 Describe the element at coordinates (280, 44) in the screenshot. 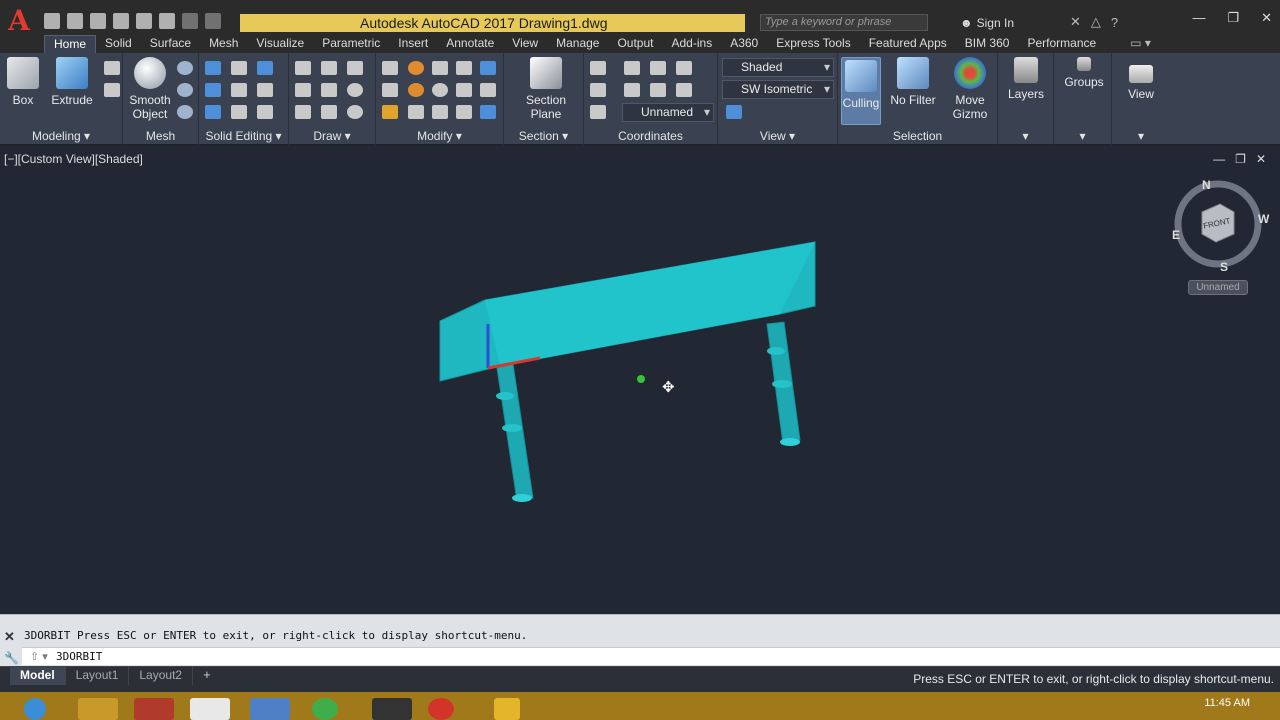

I see `tab-visualize: Visualize` at that location.